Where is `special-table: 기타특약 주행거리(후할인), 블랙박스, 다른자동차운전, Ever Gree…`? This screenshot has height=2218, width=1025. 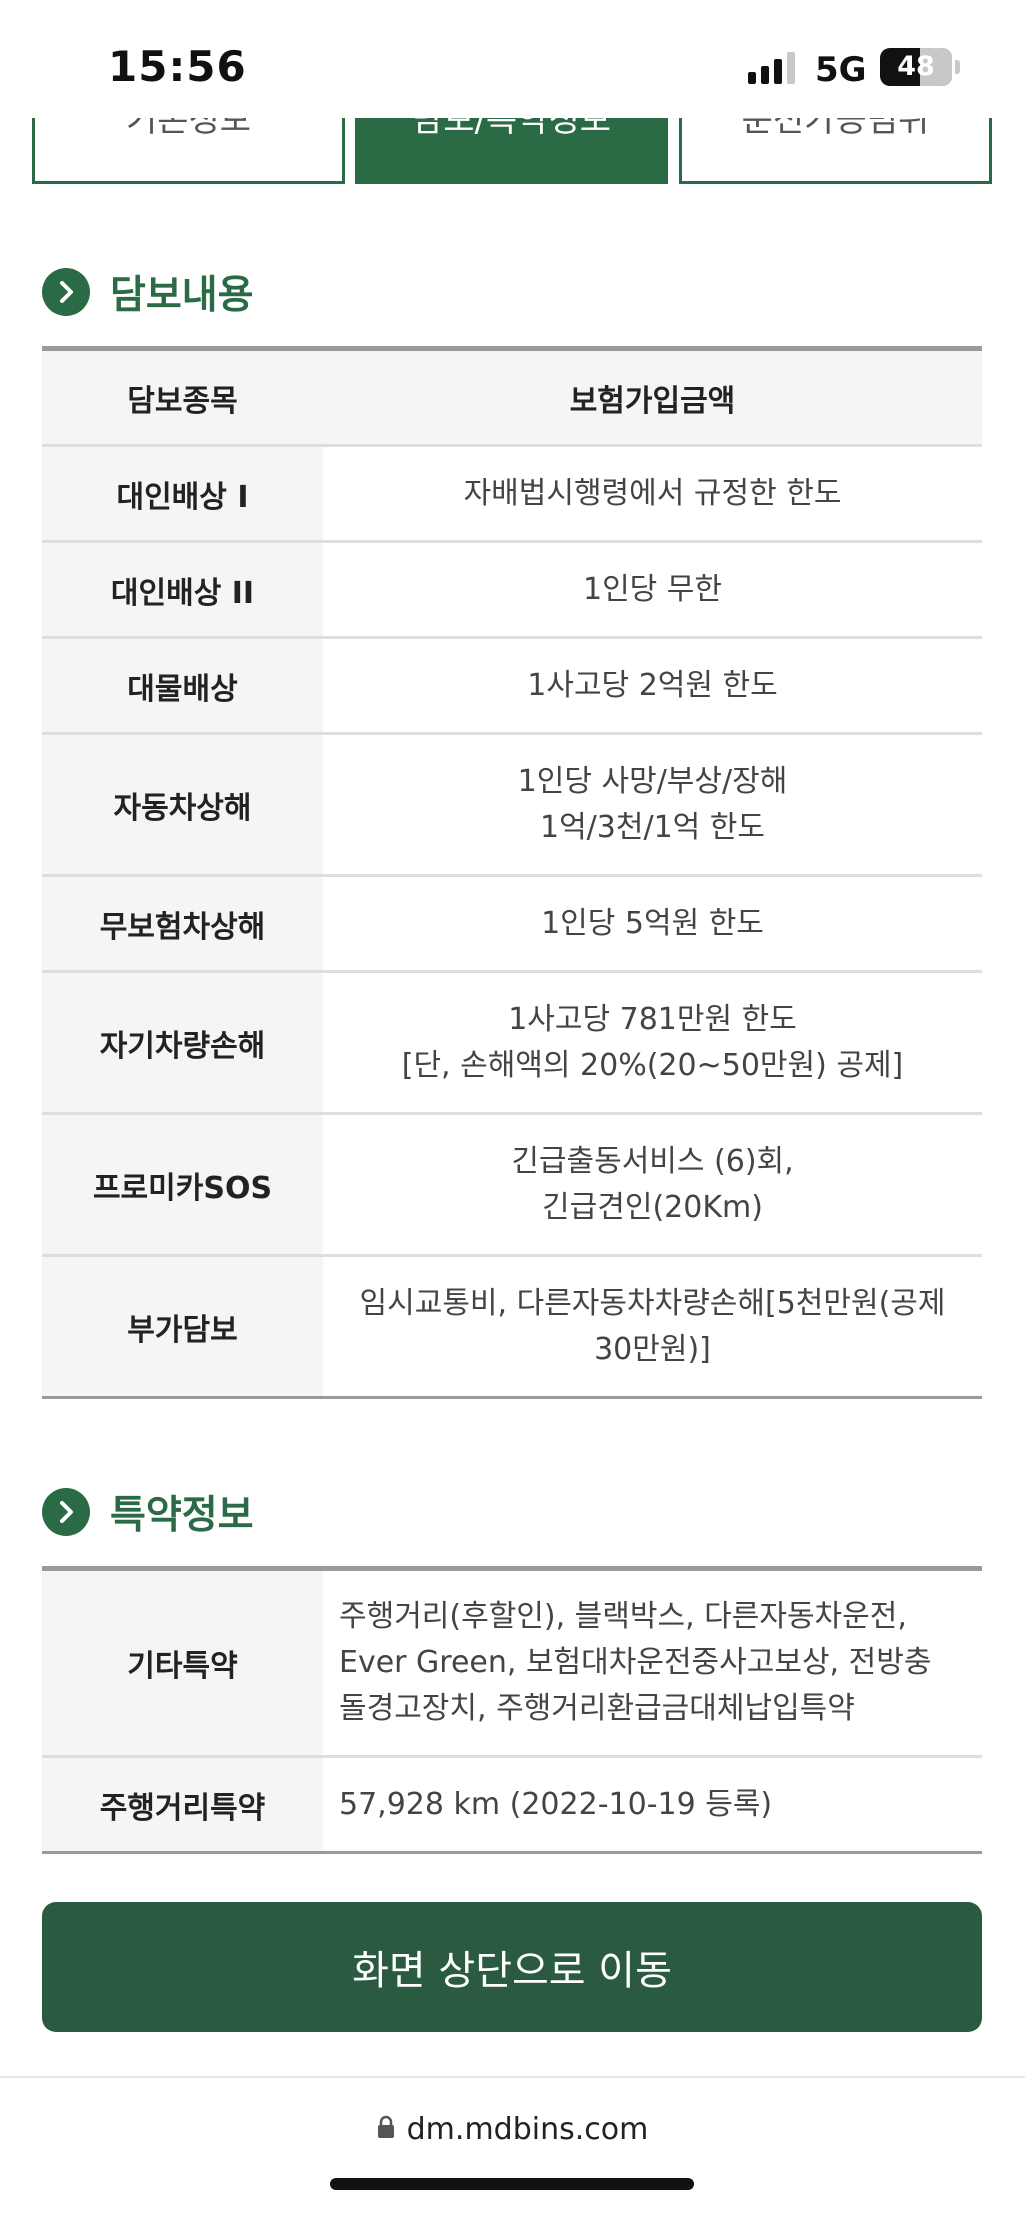
special-table: 기타특약 주행거리(후할인), 블랙박스, 다른자동차운전, Ever Gree… is located at coordinates (512, 1710).